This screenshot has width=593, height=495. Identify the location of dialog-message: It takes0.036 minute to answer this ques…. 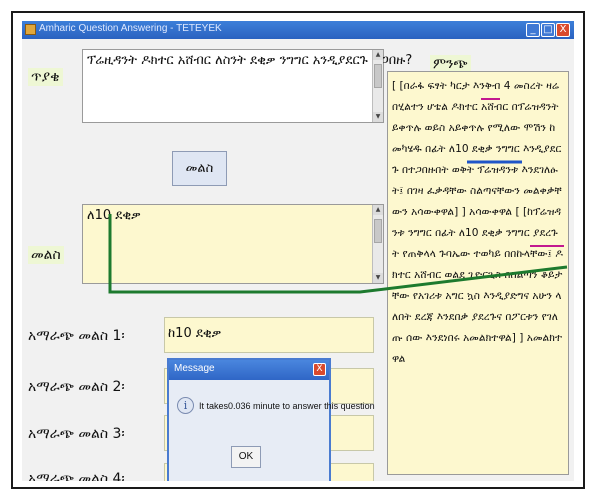
(287, 406).